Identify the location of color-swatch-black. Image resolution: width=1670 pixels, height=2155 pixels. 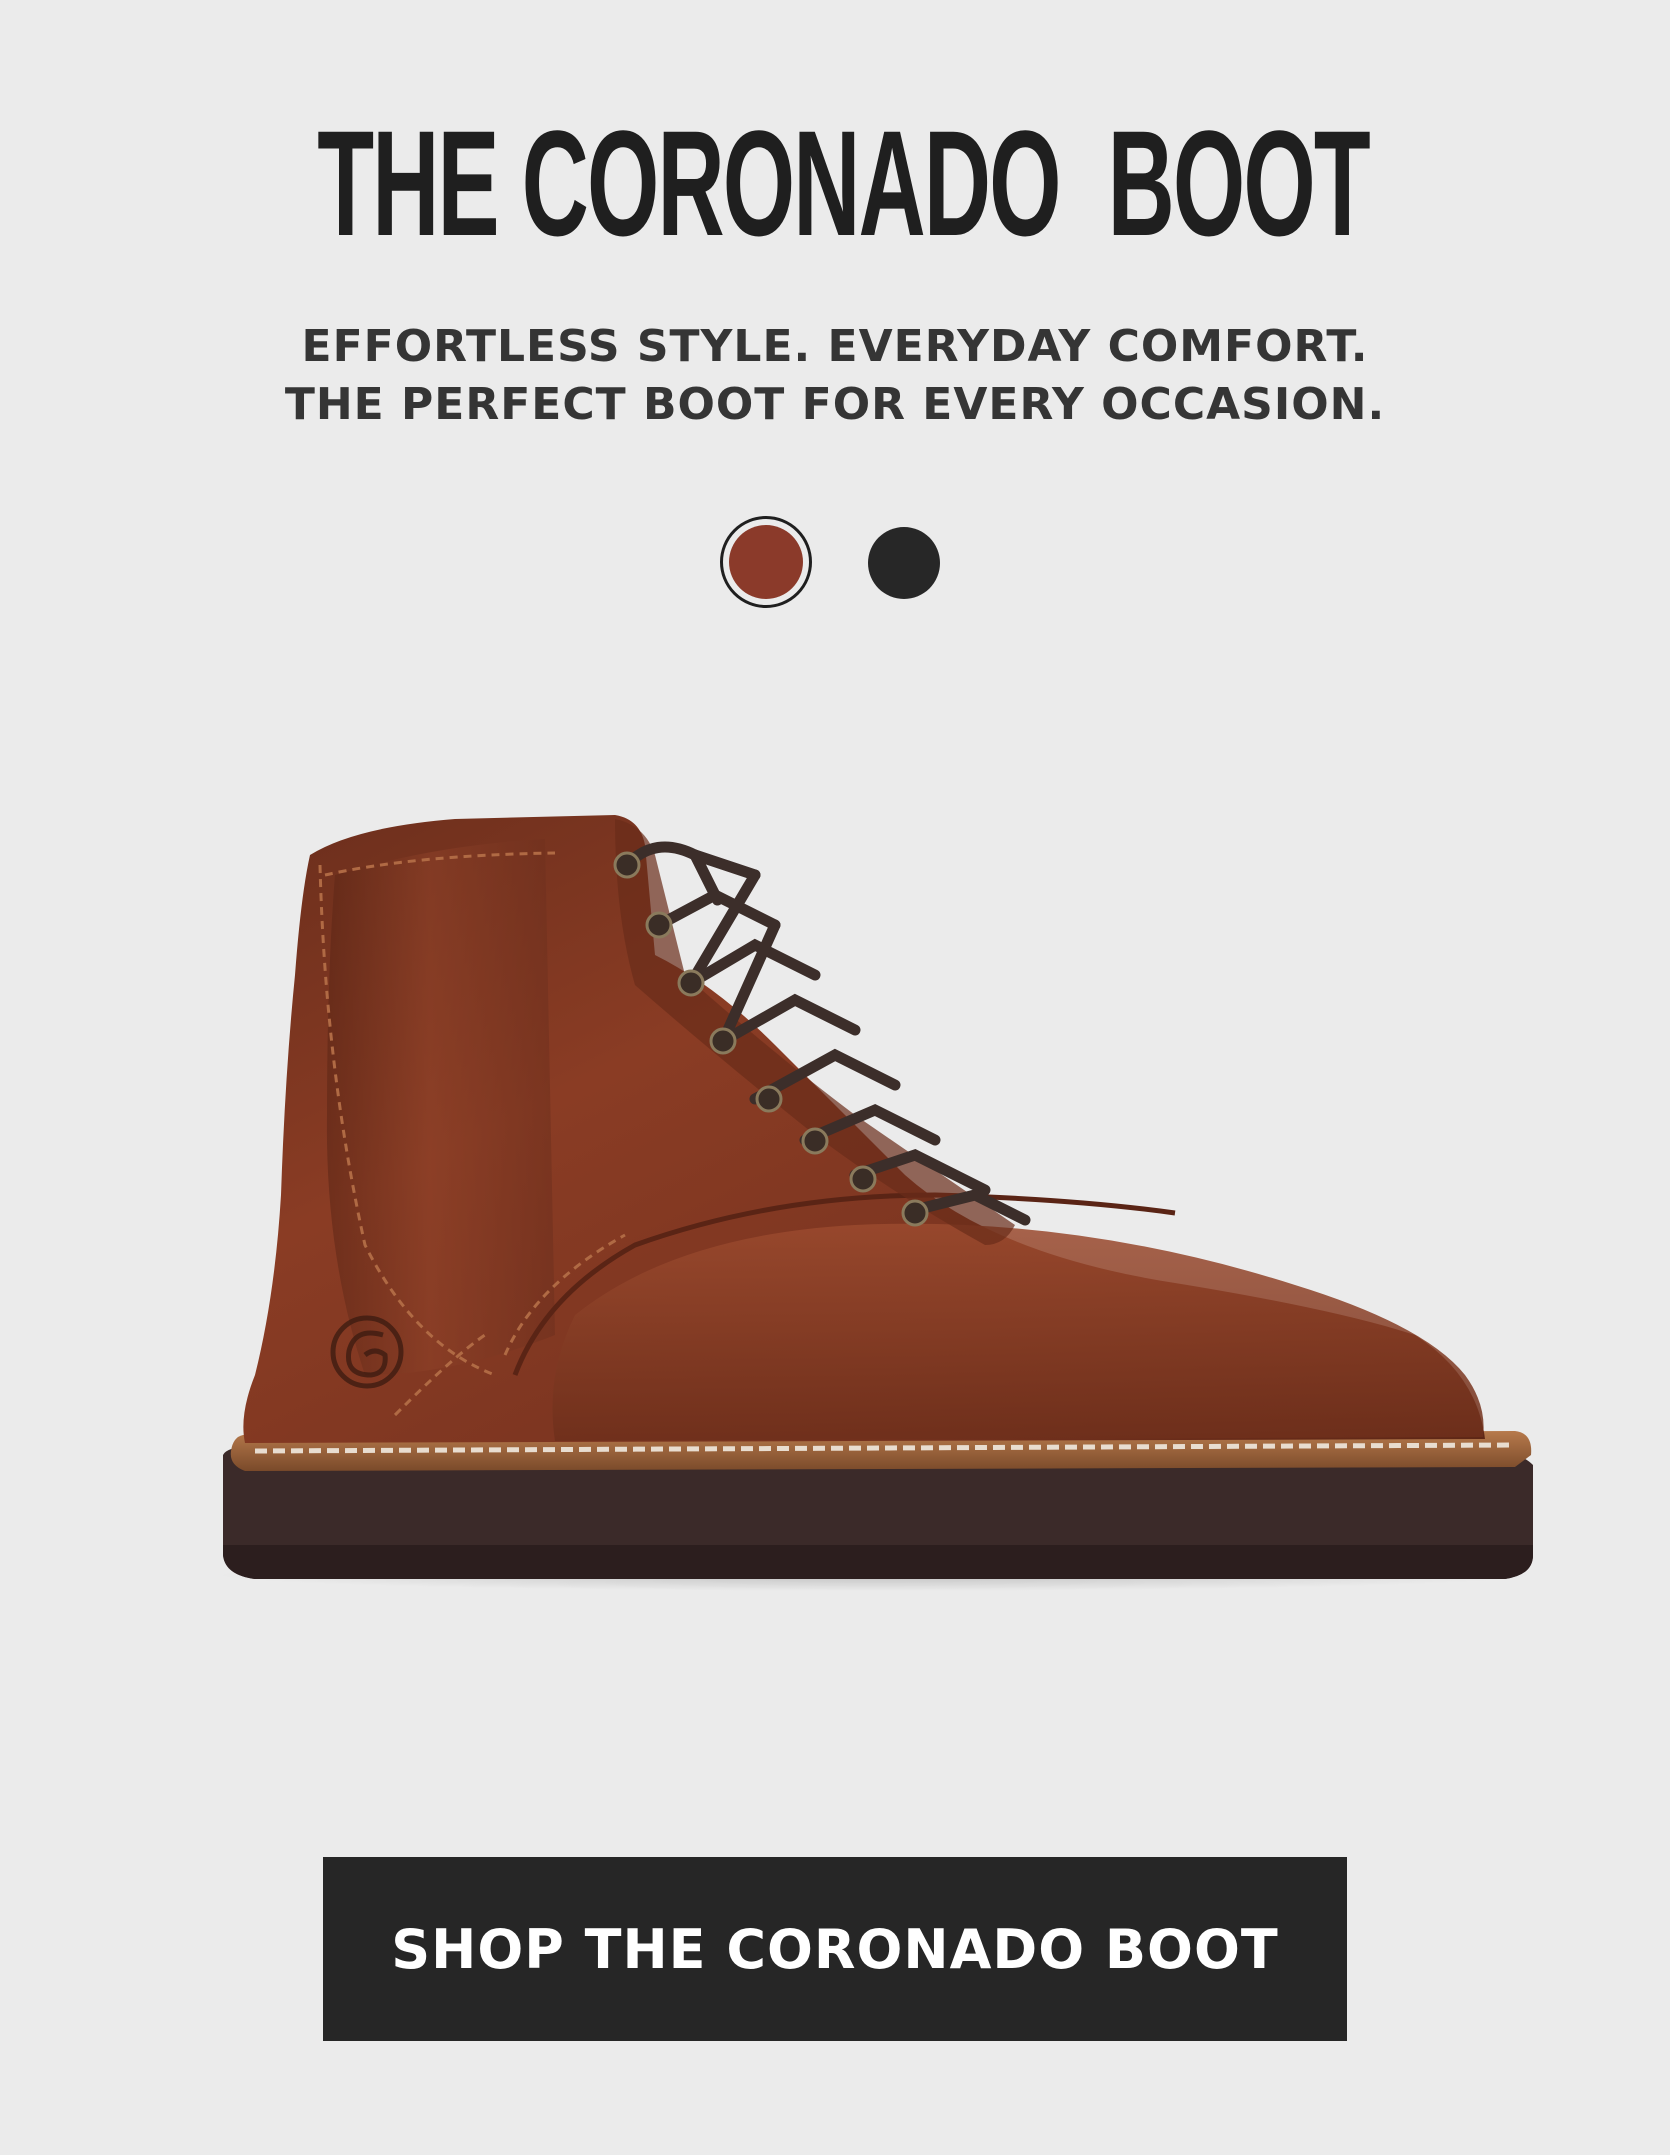
(904, 563).